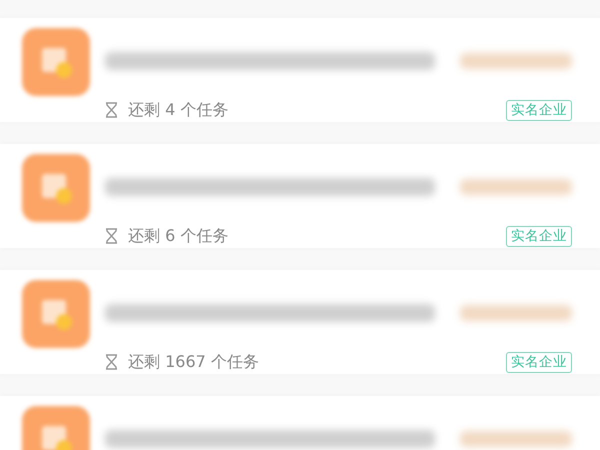  What do you see at coordinates (193, 362) in the screenshot?
I see `remaining-tasks-text: 还剩 1667 个任务` at bounding box center [193, 362].